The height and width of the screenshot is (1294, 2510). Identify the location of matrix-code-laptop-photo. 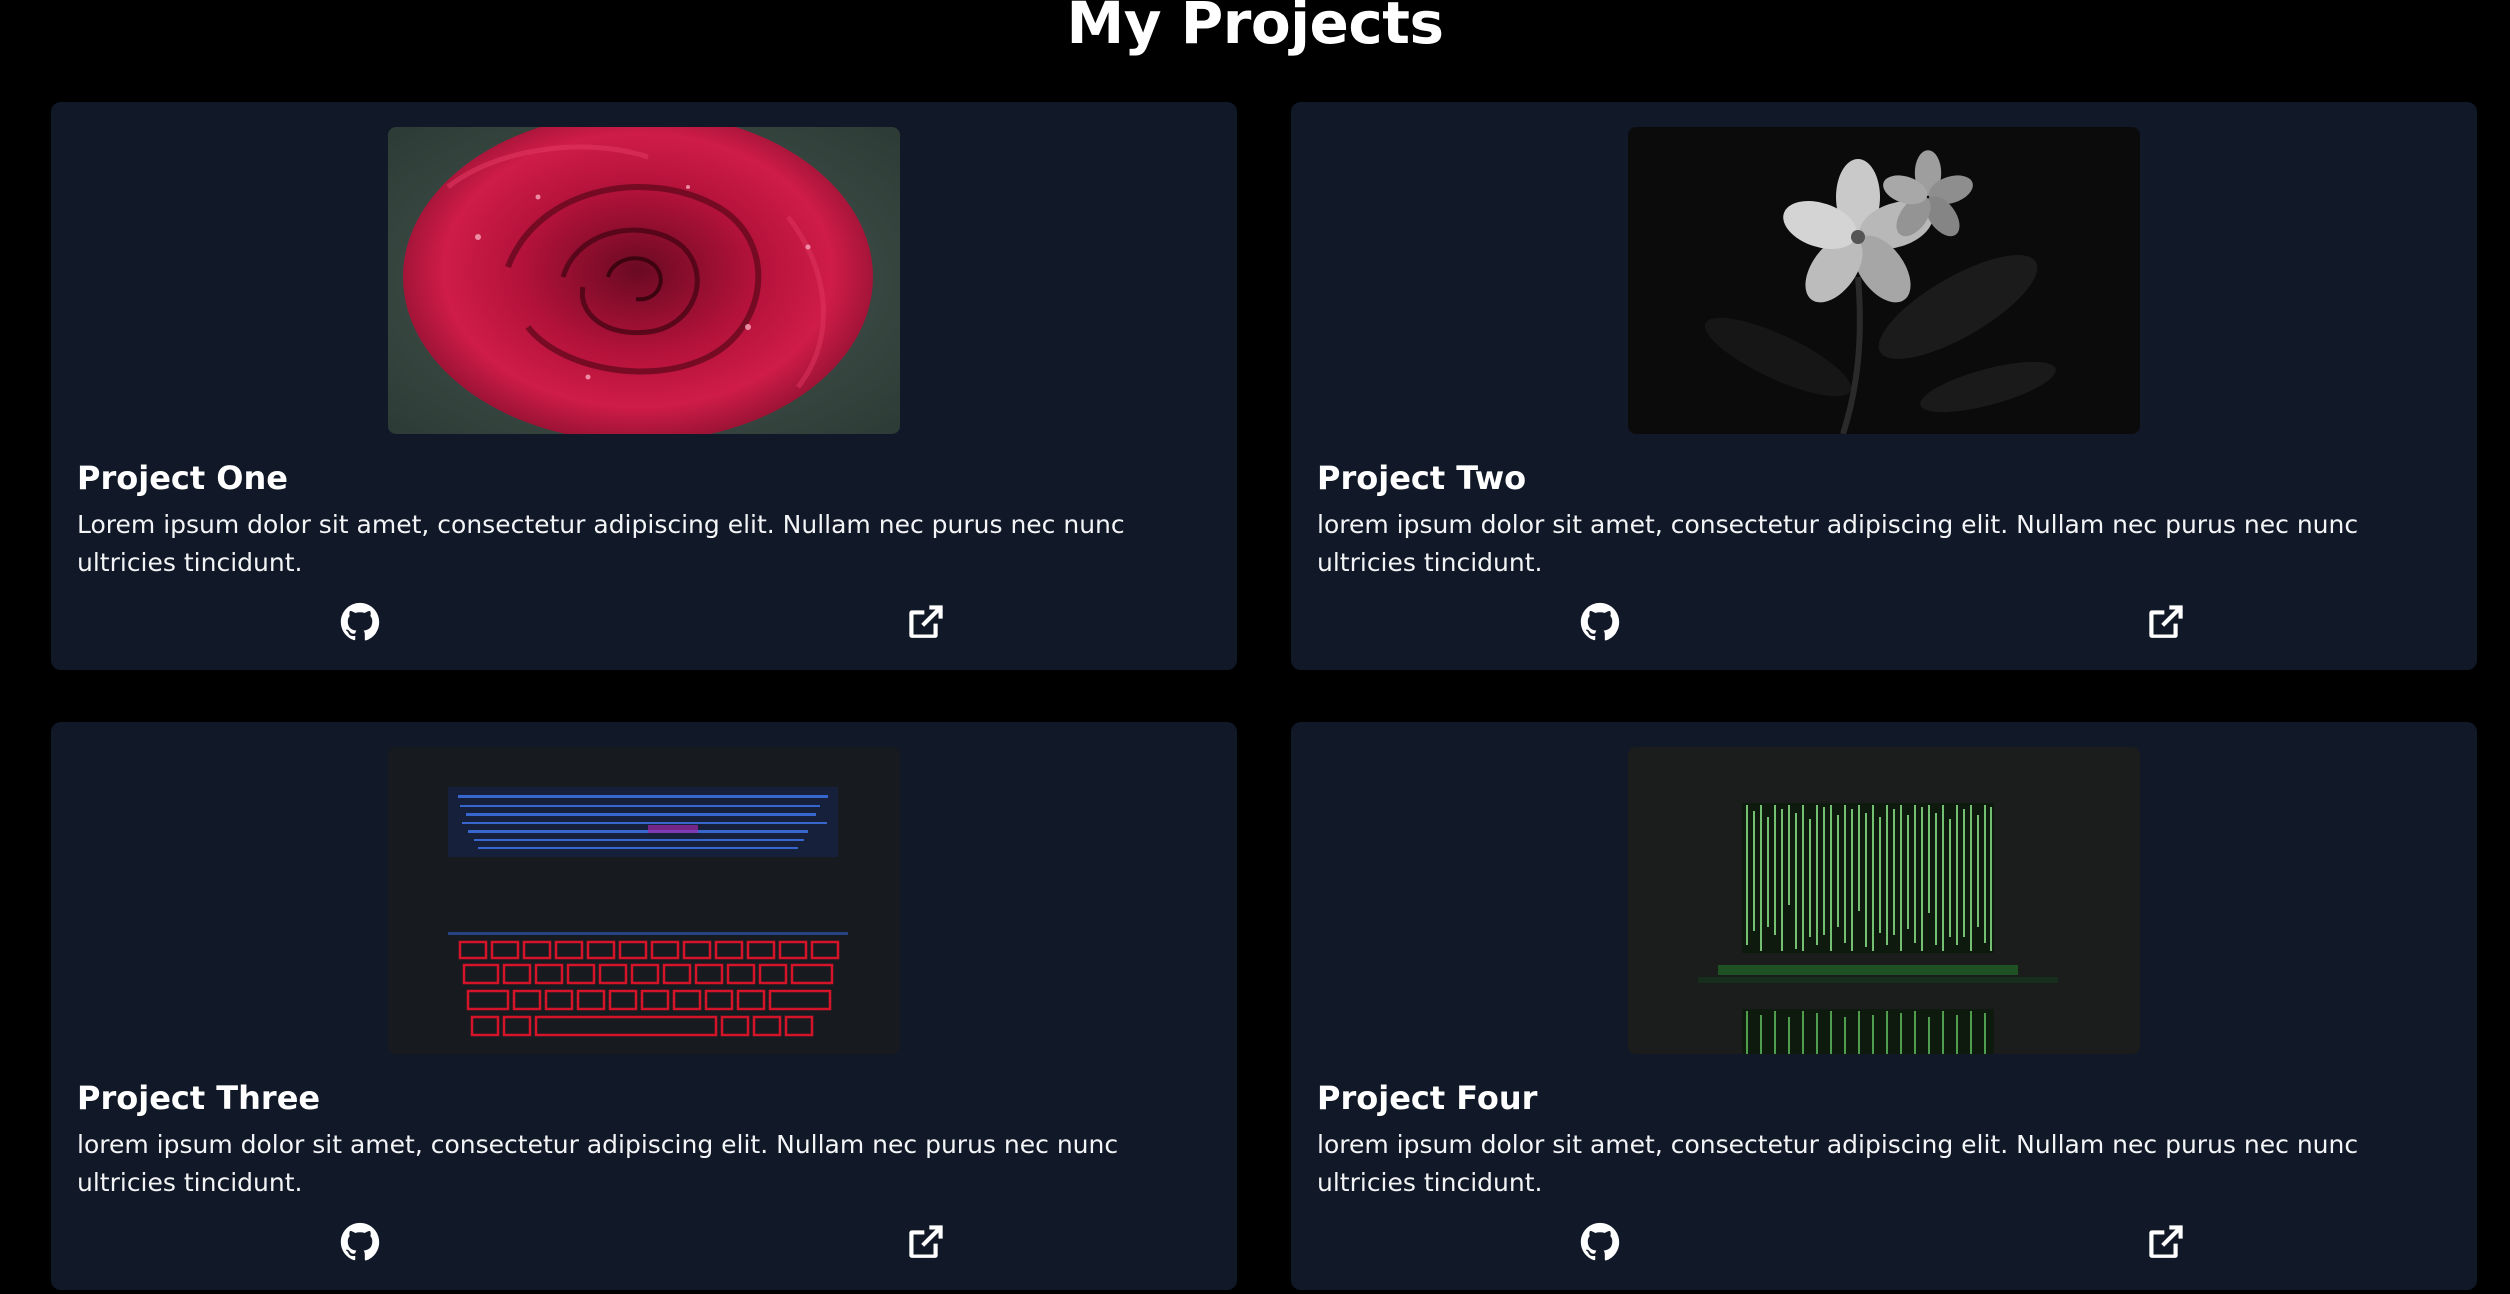
(1884, 900).